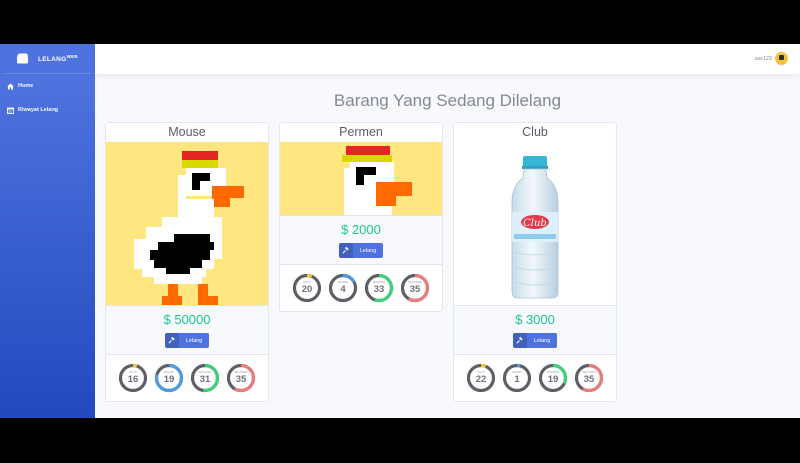 Image resolution: width=800 pixels, height=463 pixels. Describe the element at coordinates (535, 329) in the screenshot. I see `price-area: $ 3000 Lelang` at that location.